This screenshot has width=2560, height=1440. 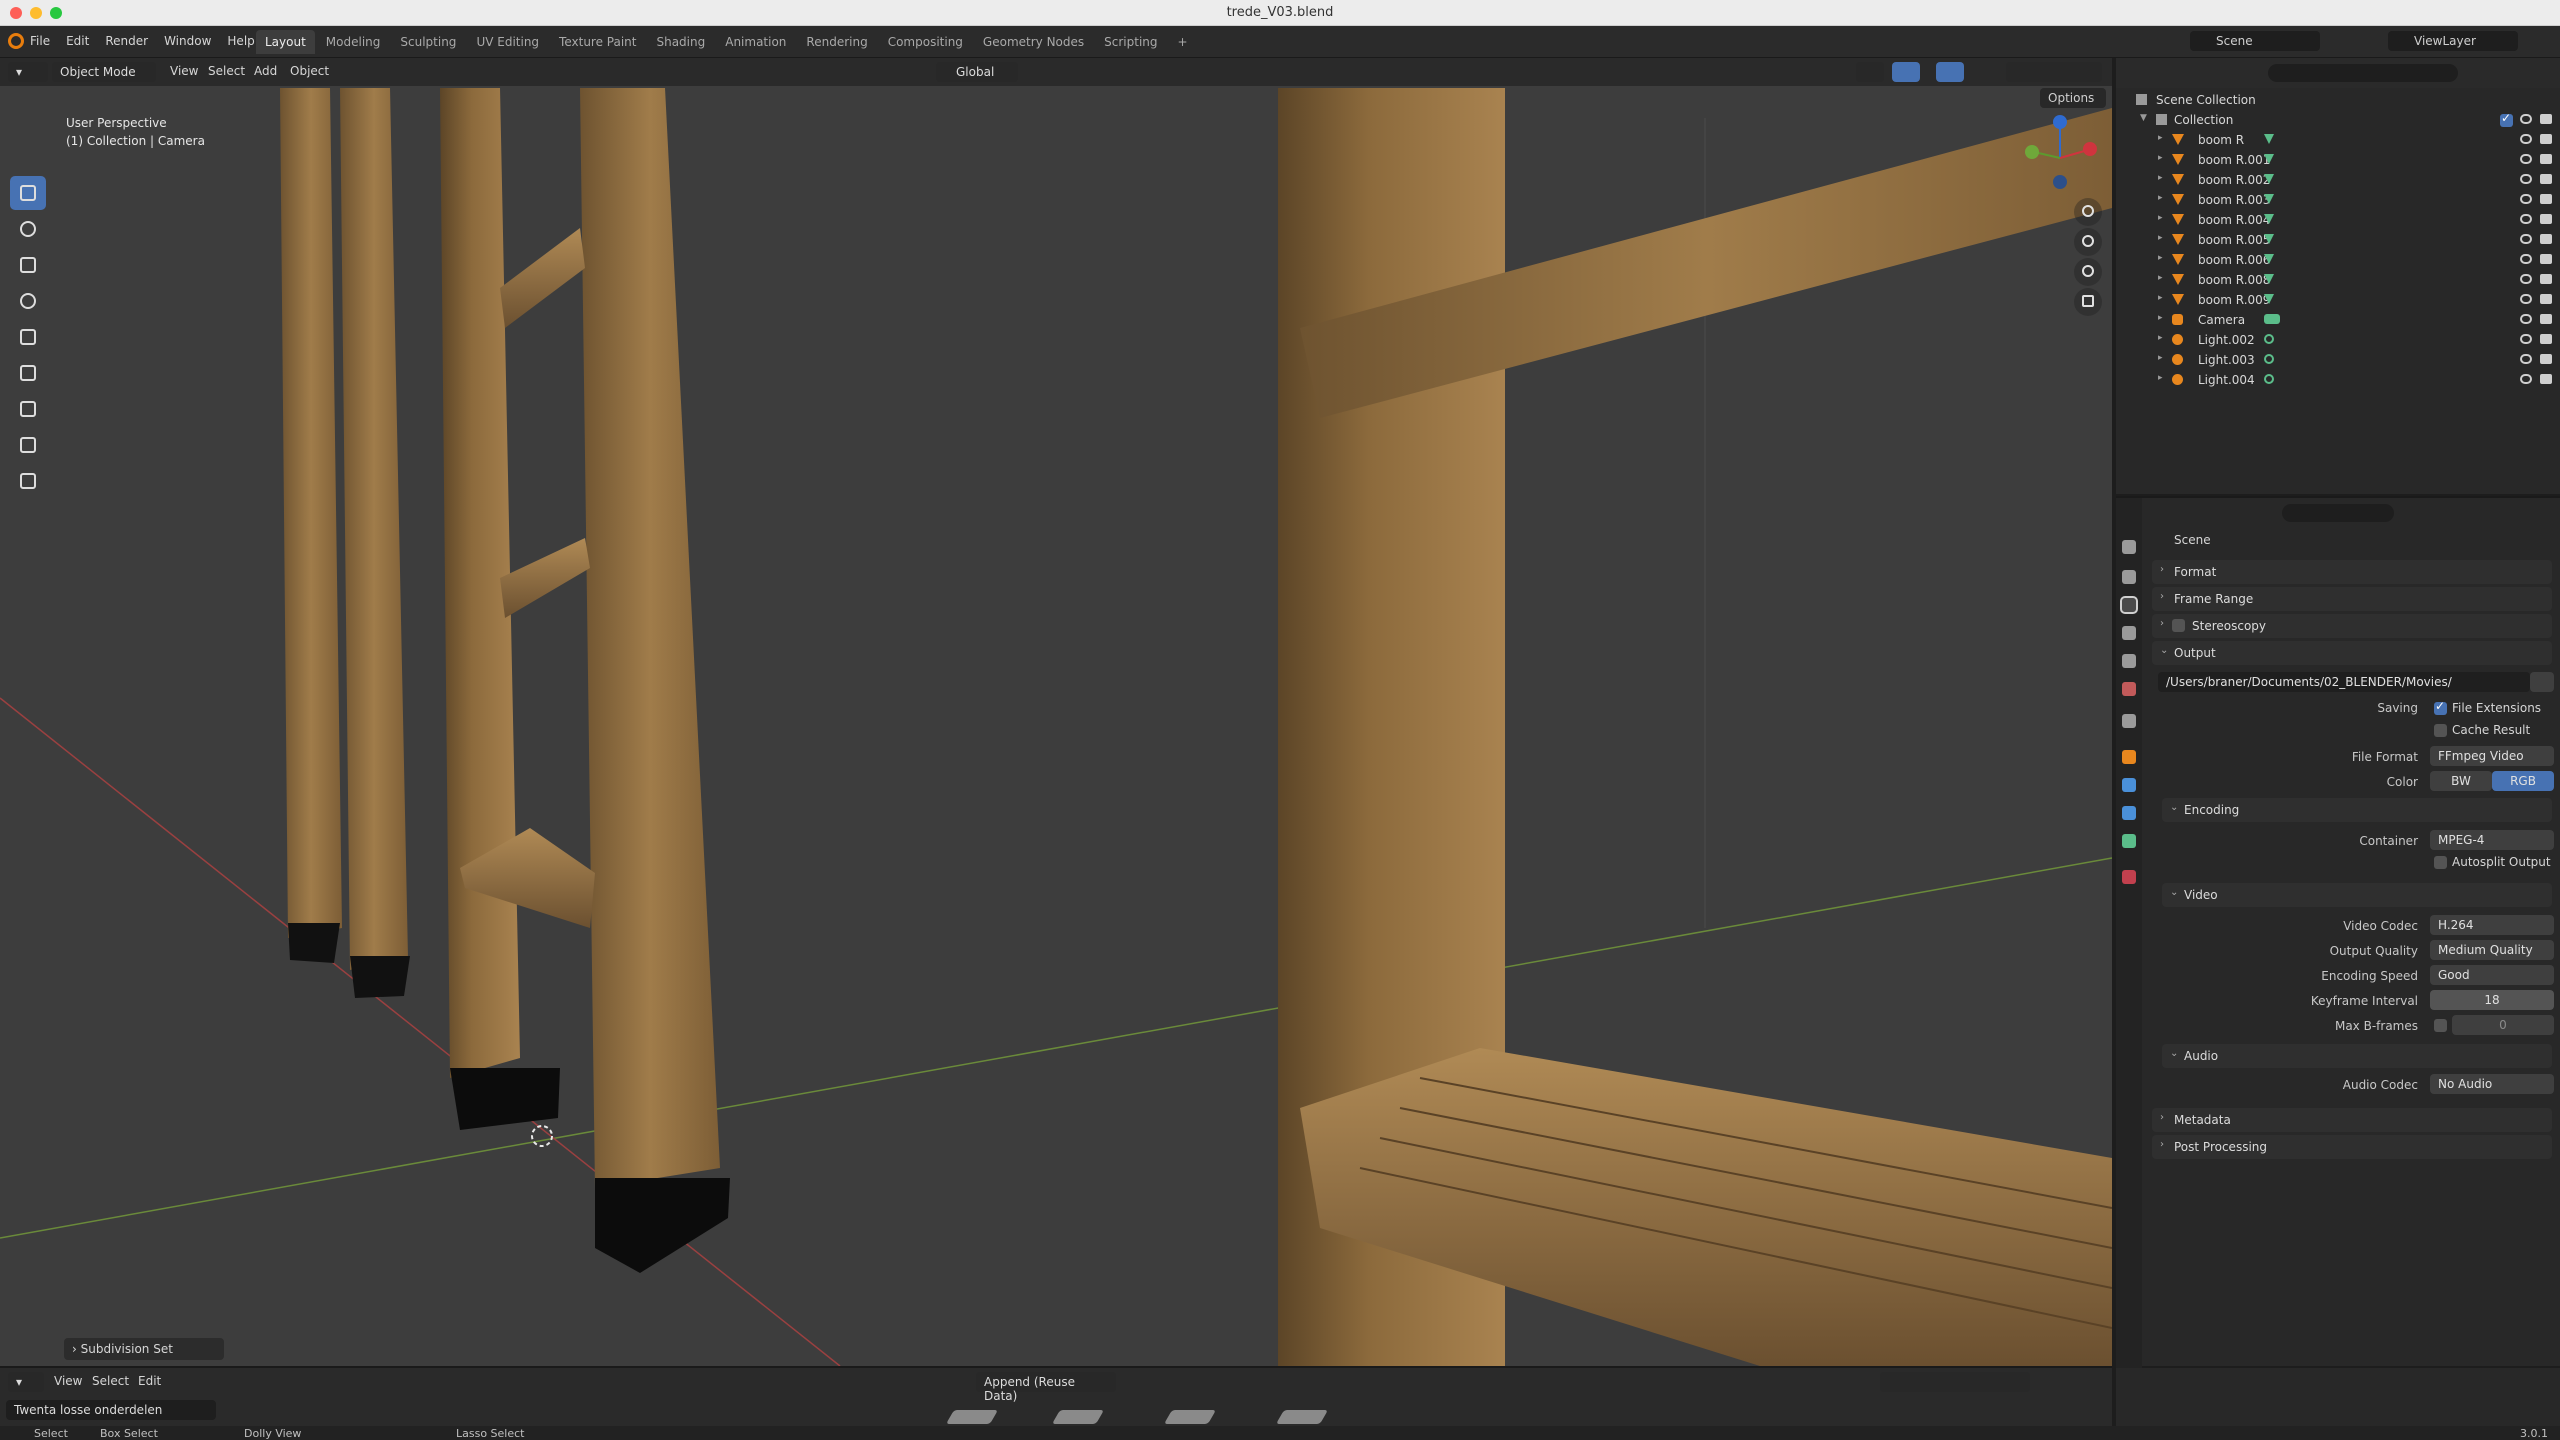 I want to click on menu-help: Help, so click(x=240, y=41).